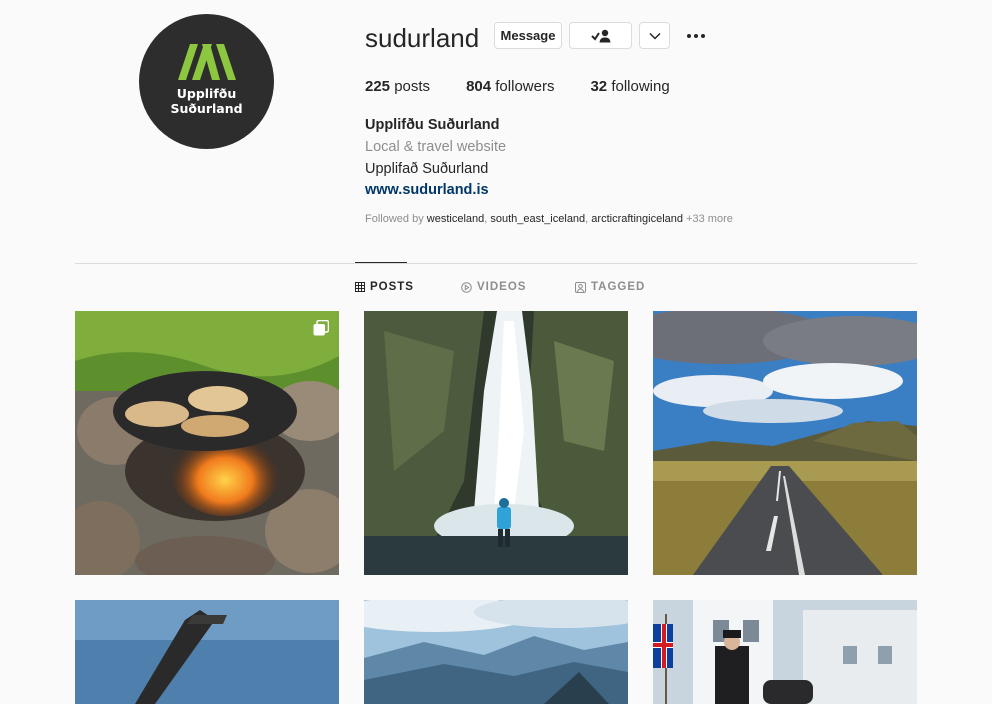 Image resolution: width=992 pixels, height=704 pixels. What do you see at coordinates (466, 287) in the screenshot?
I see `play-icon` at bounding box center [466, 287].